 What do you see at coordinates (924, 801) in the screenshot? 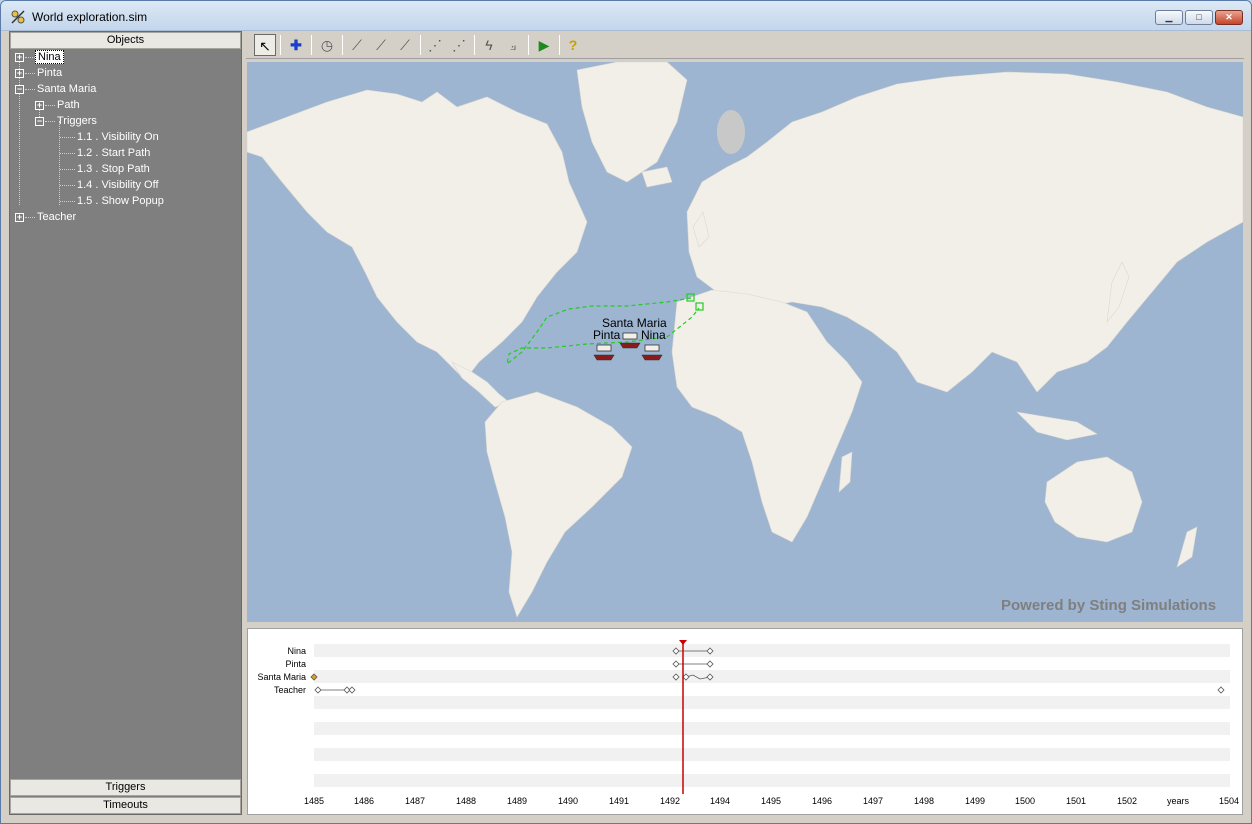
I see `timeline-year-label: 1498` at bounding box center [924, 801].